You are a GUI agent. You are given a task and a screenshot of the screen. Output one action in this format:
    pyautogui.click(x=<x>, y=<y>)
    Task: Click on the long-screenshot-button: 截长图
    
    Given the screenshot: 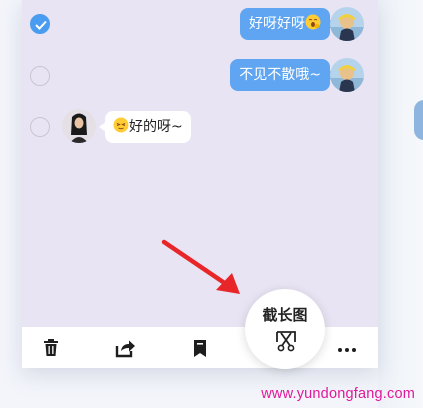 What is the action you would take?
    pyautogui.click(x=285, y=329)
    